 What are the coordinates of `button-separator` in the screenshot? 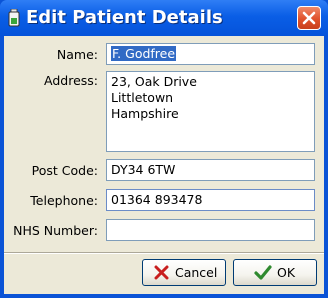 It's located at (164, 253).